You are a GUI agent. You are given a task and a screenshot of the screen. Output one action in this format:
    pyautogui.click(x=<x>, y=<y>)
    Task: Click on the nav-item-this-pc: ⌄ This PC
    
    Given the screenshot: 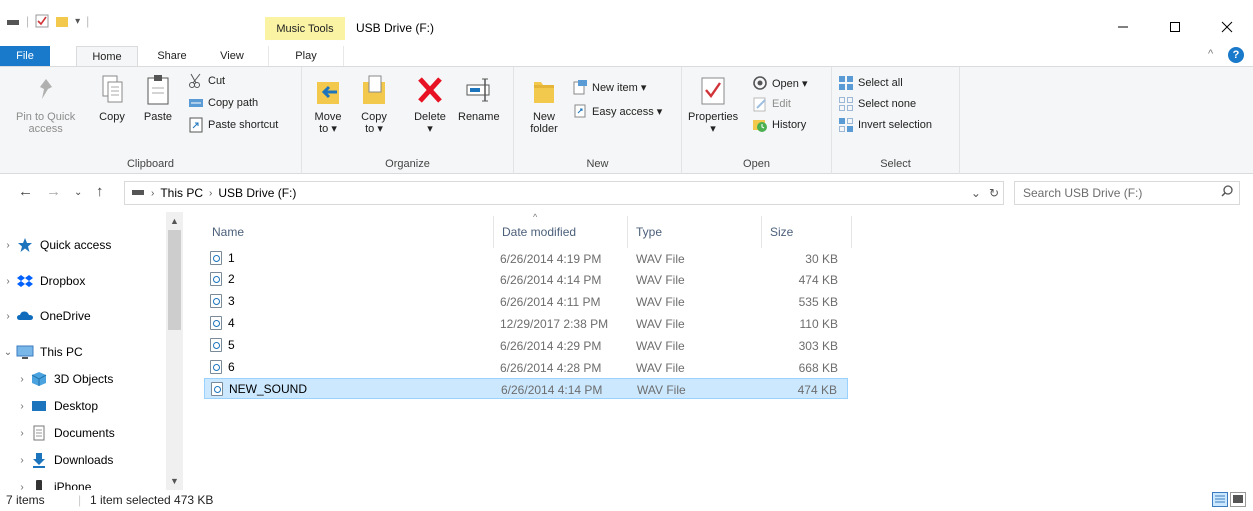 What is the action you would take?
    pyautogui.click(x=41, y=352)
    